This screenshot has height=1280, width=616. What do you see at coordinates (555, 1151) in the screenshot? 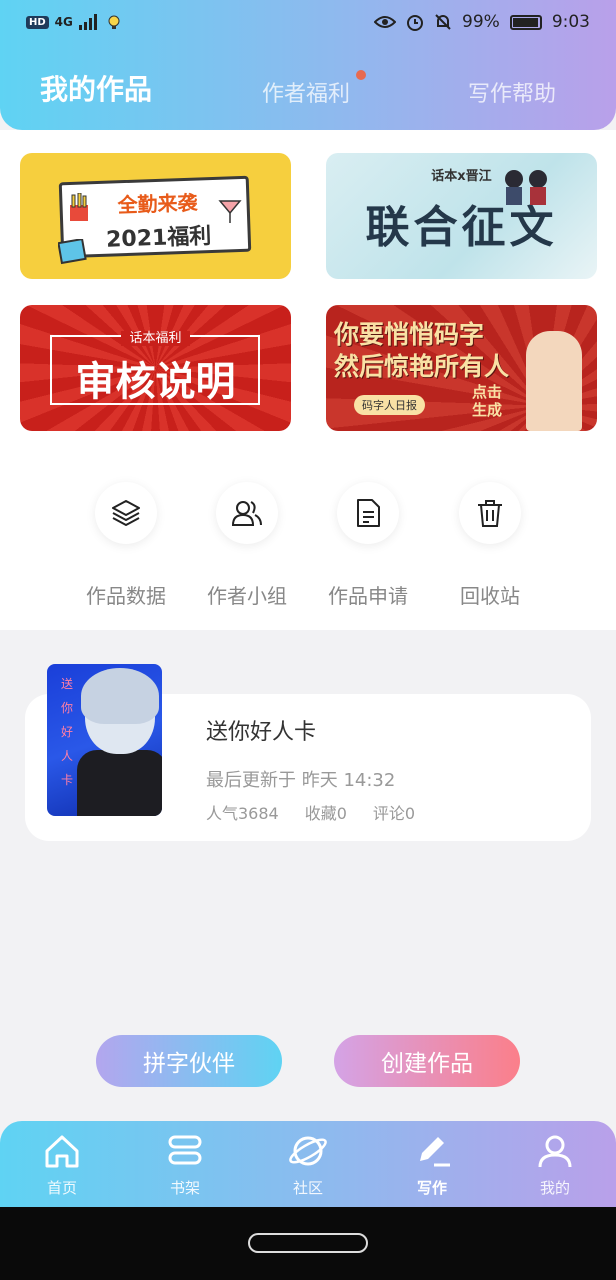
I see `profile-icon` at bounding box center [555, 1151].